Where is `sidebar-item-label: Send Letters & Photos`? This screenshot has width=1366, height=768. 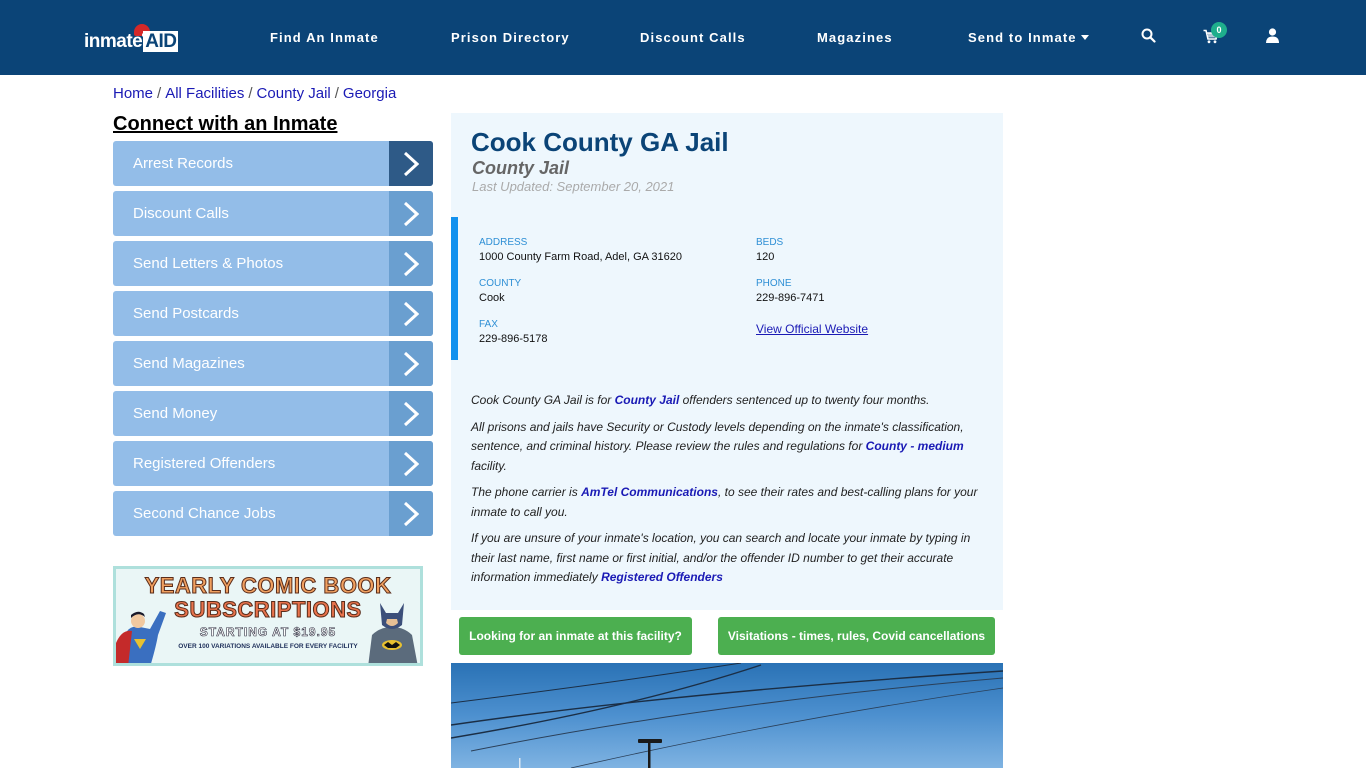 sidebar-item-label: Send Letters & Photos is located at coordinates (208, 263).